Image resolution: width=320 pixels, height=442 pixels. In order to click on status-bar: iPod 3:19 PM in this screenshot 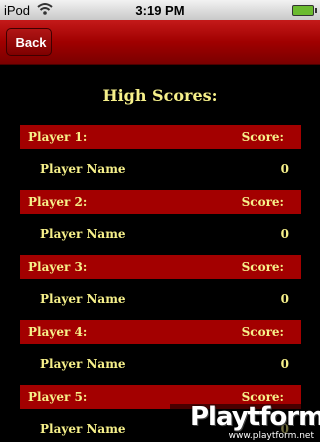, I will do `click(160, 10)`.